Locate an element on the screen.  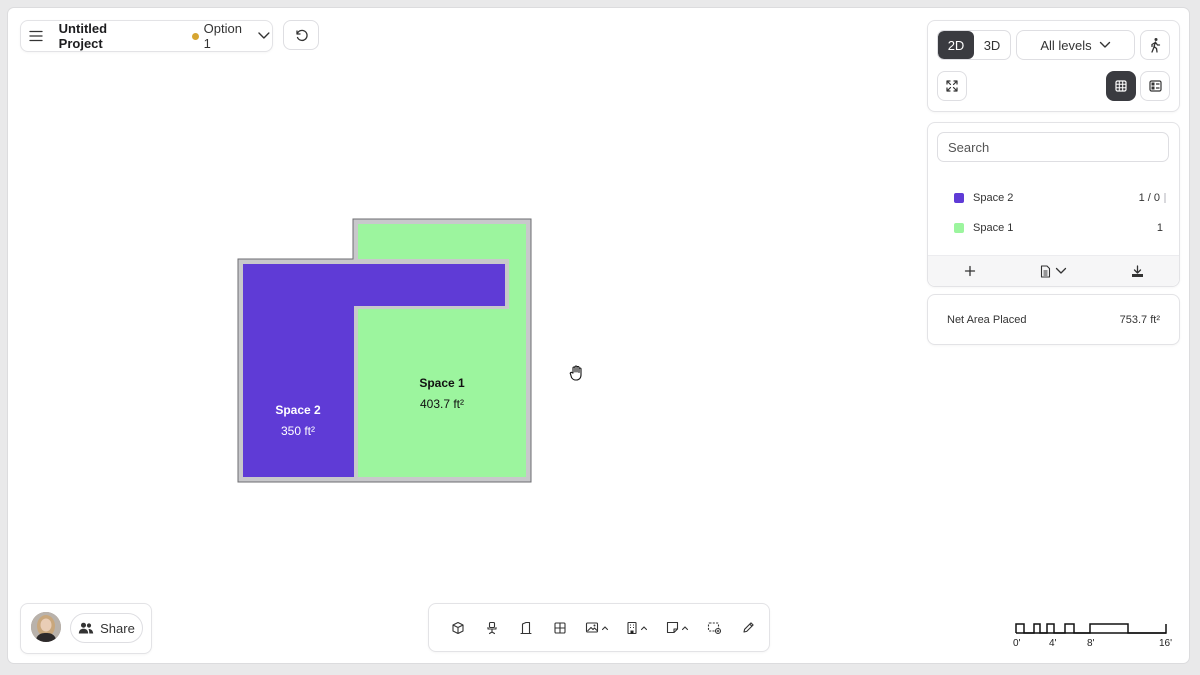
plus-icon is located at coordinates (969, 271).